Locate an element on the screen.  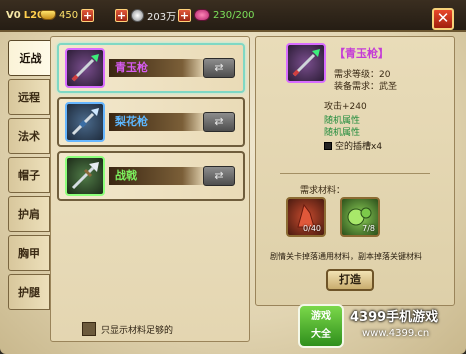
empty-socket: 空的插槽x4 is located at coordinates (353, 145).